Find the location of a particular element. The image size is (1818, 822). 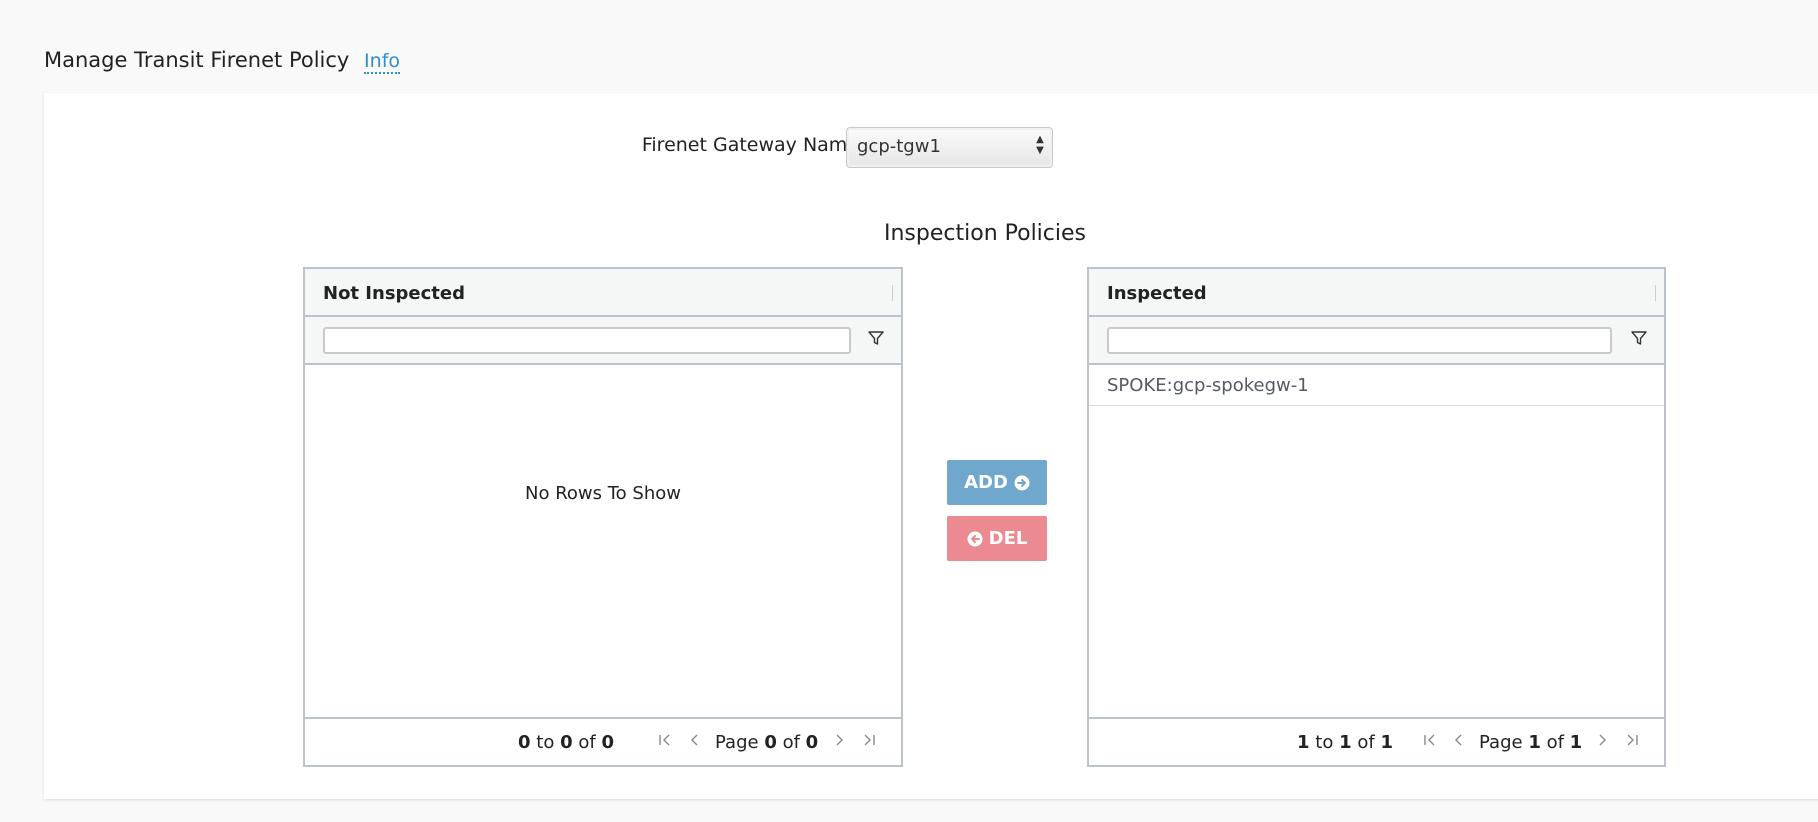

inspected-filter-row is located at coordinates (1376, 341).